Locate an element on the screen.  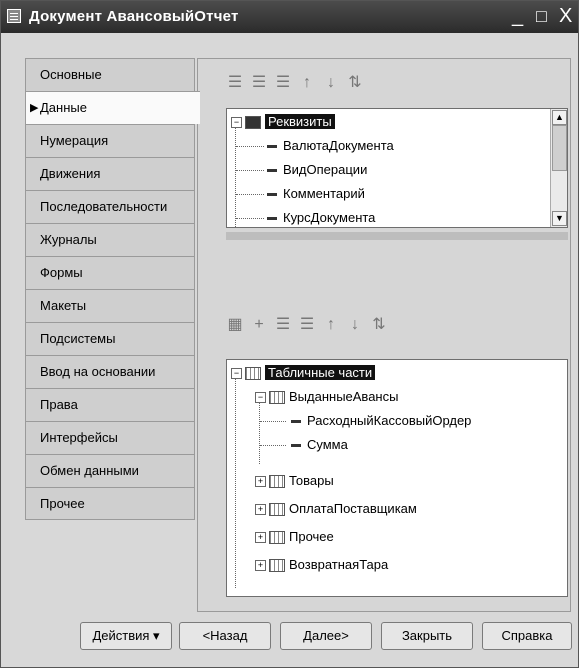
tab-data-exchange: Обмен данными is located at coordinates (110, 470).